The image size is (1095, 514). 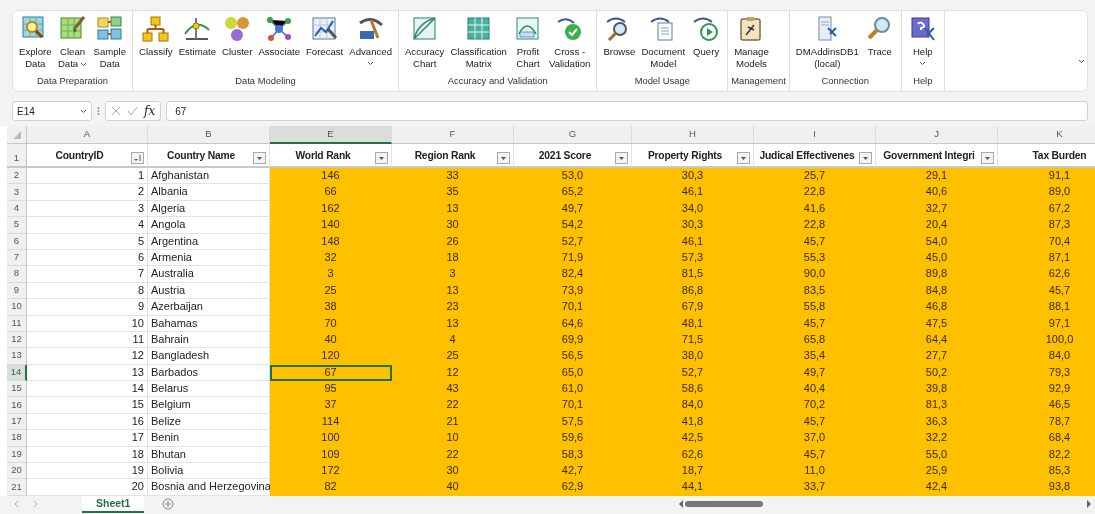 I want to click on row-header: 10, so click(x=17, y=307).